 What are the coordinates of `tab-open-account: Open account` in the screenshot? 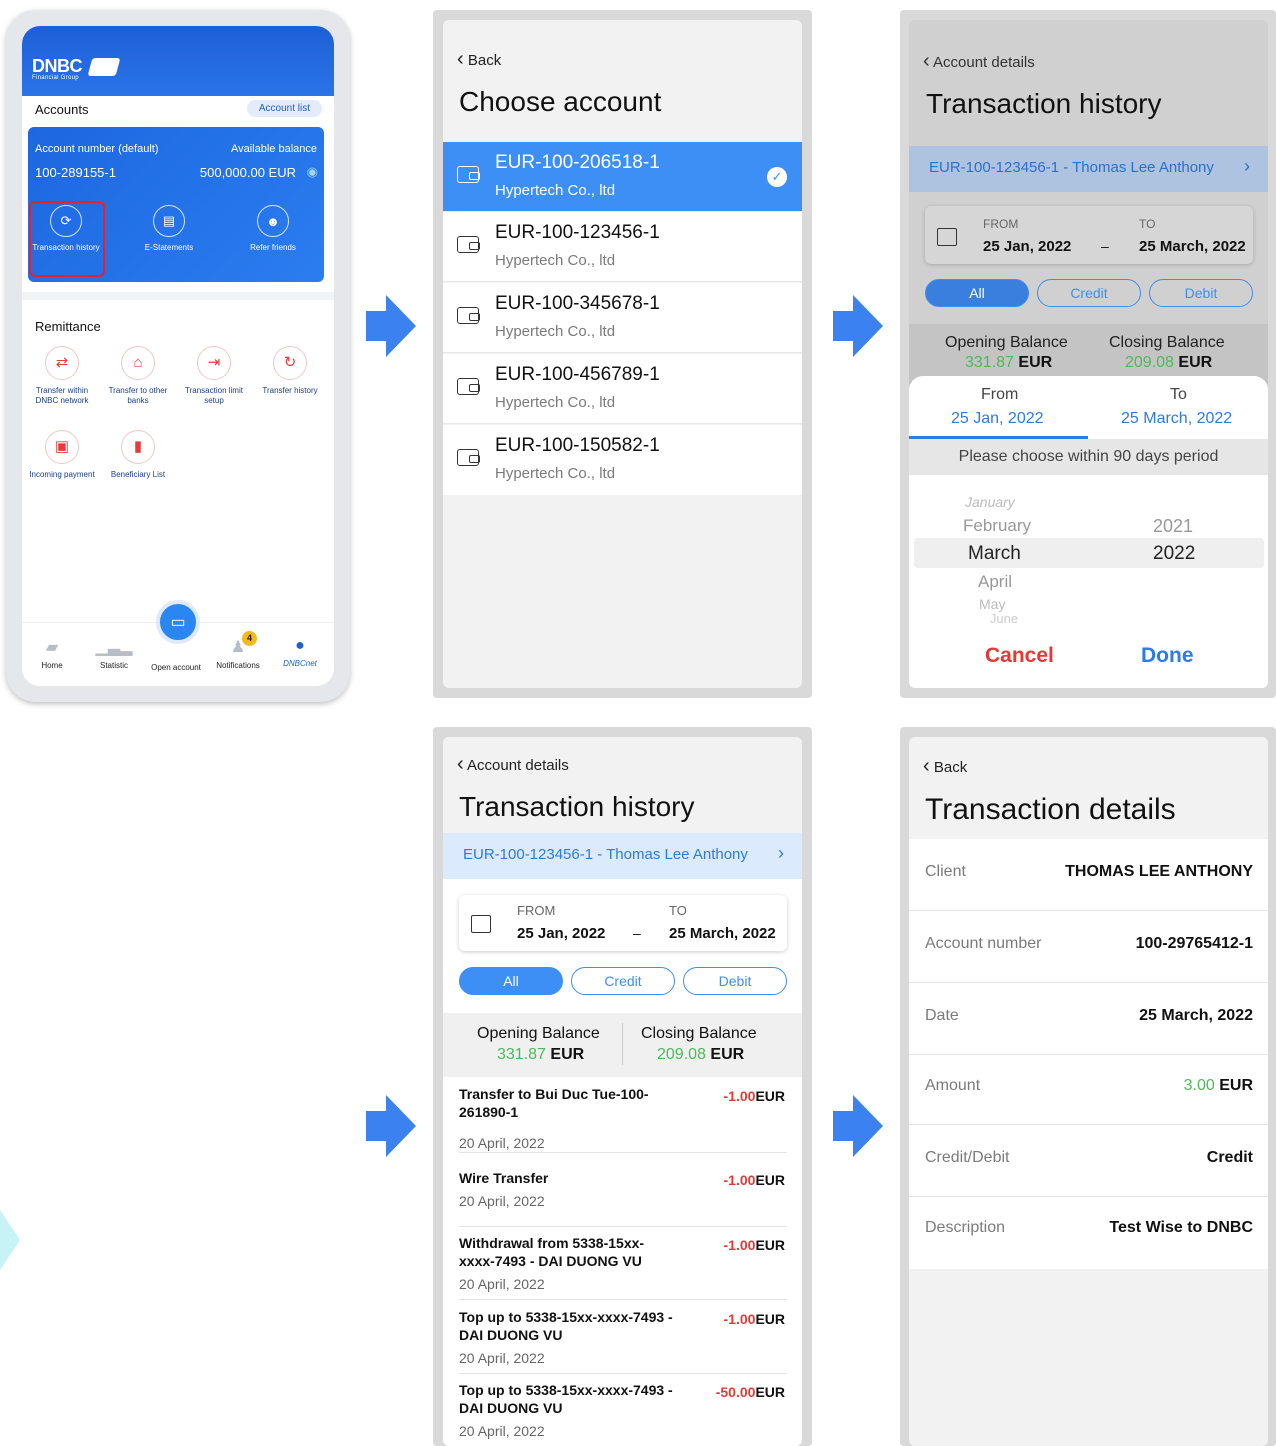 It's located at (176, 667).